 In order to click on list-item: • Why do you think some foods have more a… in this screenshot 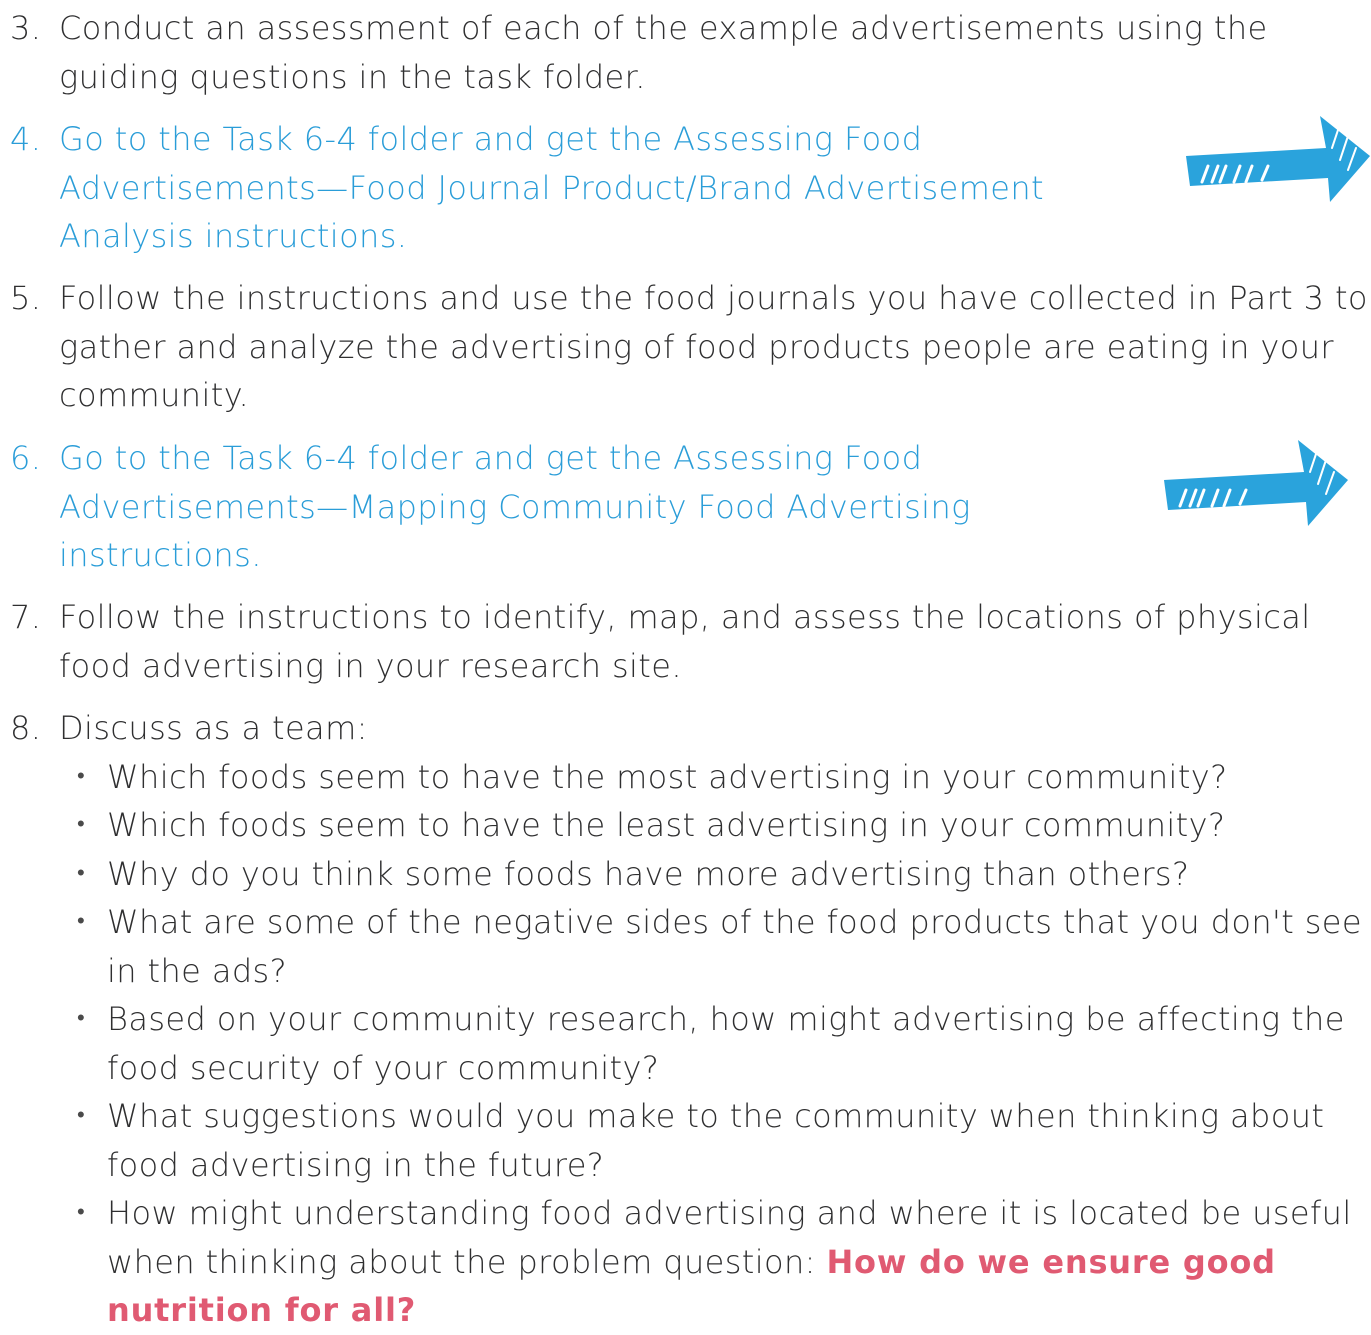, I will do `click(715, 874)`.